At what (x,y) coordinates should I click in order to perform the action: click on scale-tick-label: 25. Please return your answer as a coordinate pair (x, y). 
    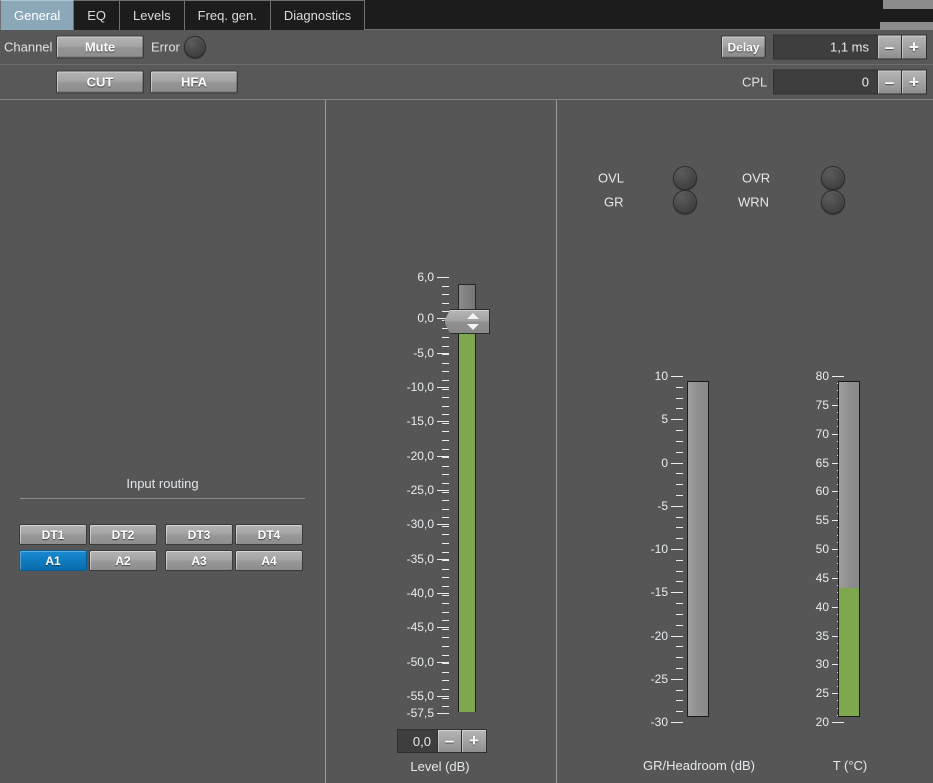
    Looking at the image, I should click on (822, 693).